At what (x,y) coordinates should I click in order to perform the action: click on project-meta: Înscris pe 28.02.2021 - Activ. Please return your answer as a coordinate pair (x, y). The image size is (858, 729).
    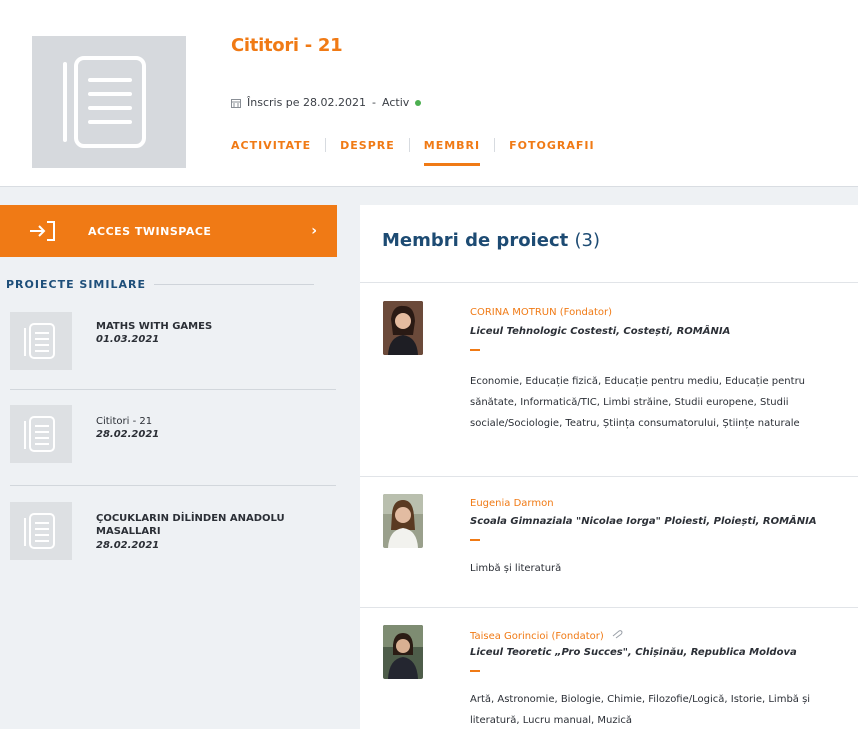
    Looking at the image, I should click on (326, 102).